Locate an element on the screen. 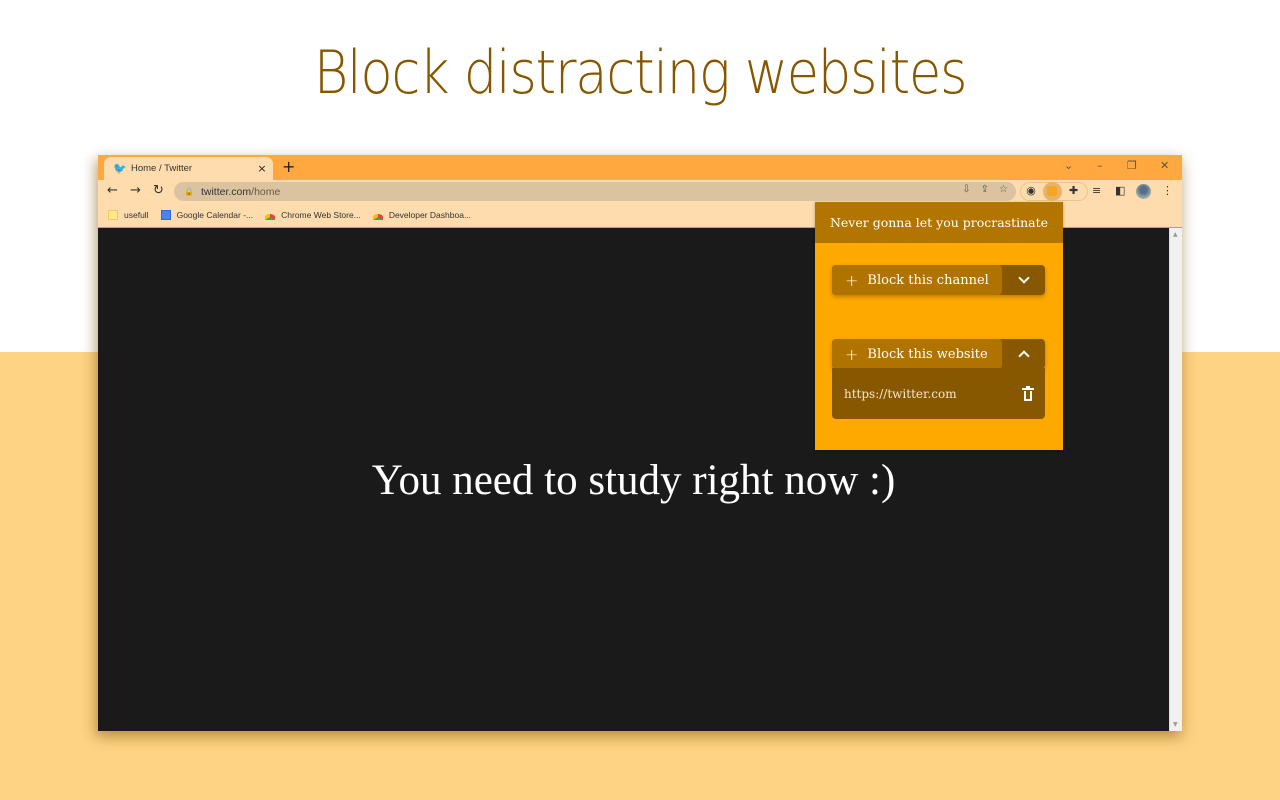  install-icon: ⇩ is located at coordinates (966, 189).